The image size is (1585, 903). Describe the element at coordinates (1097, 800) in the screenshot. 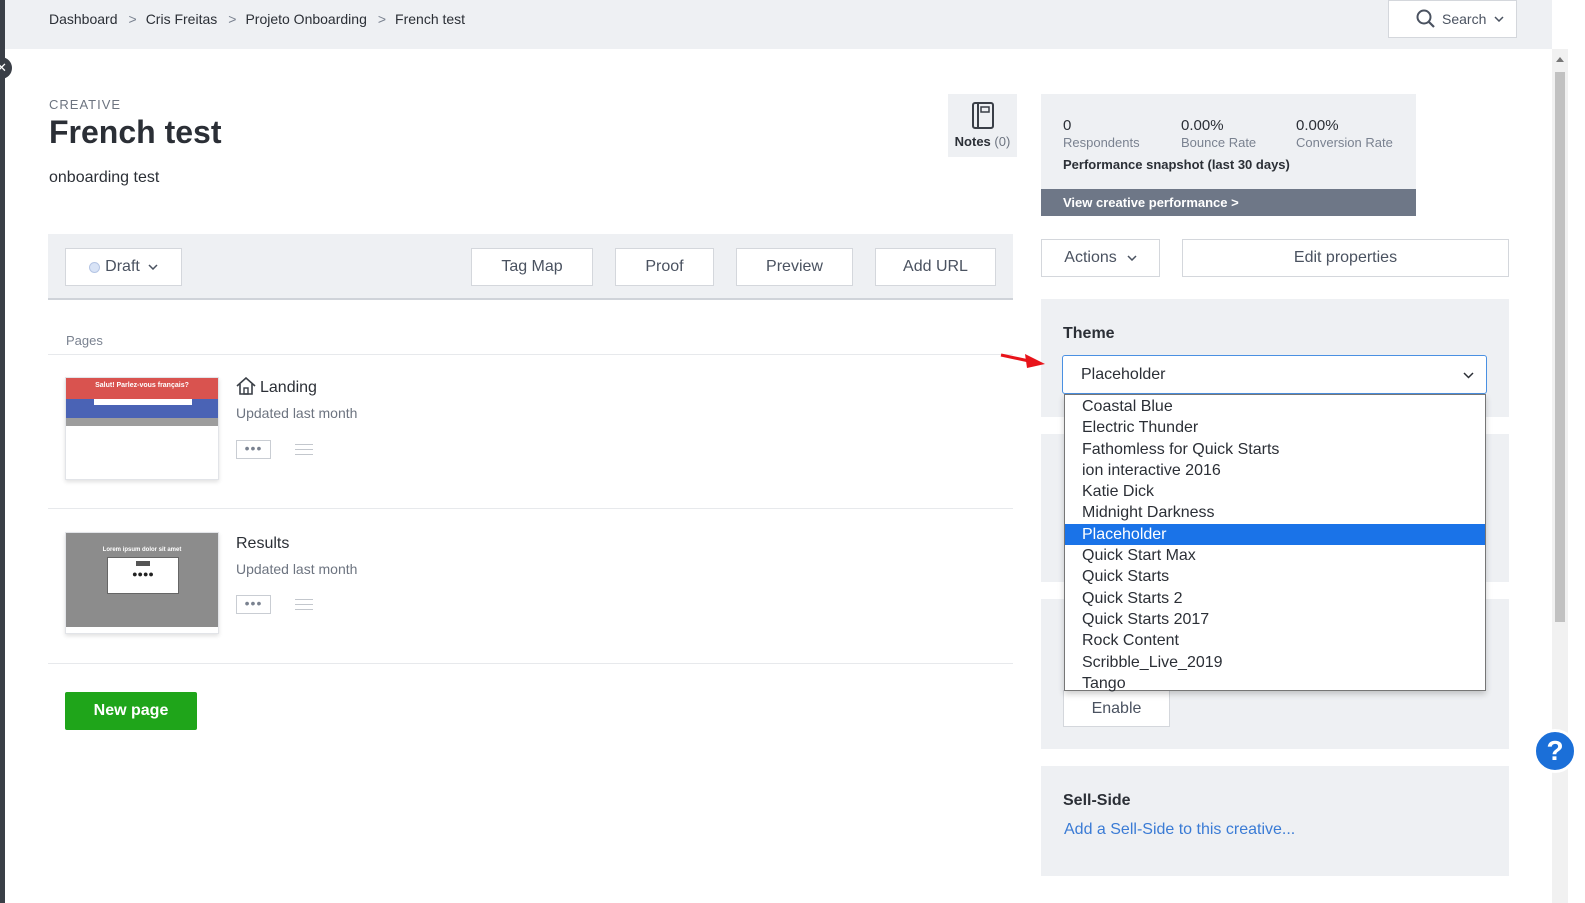

I see `sell-side-title: Sell-Side` at that location.